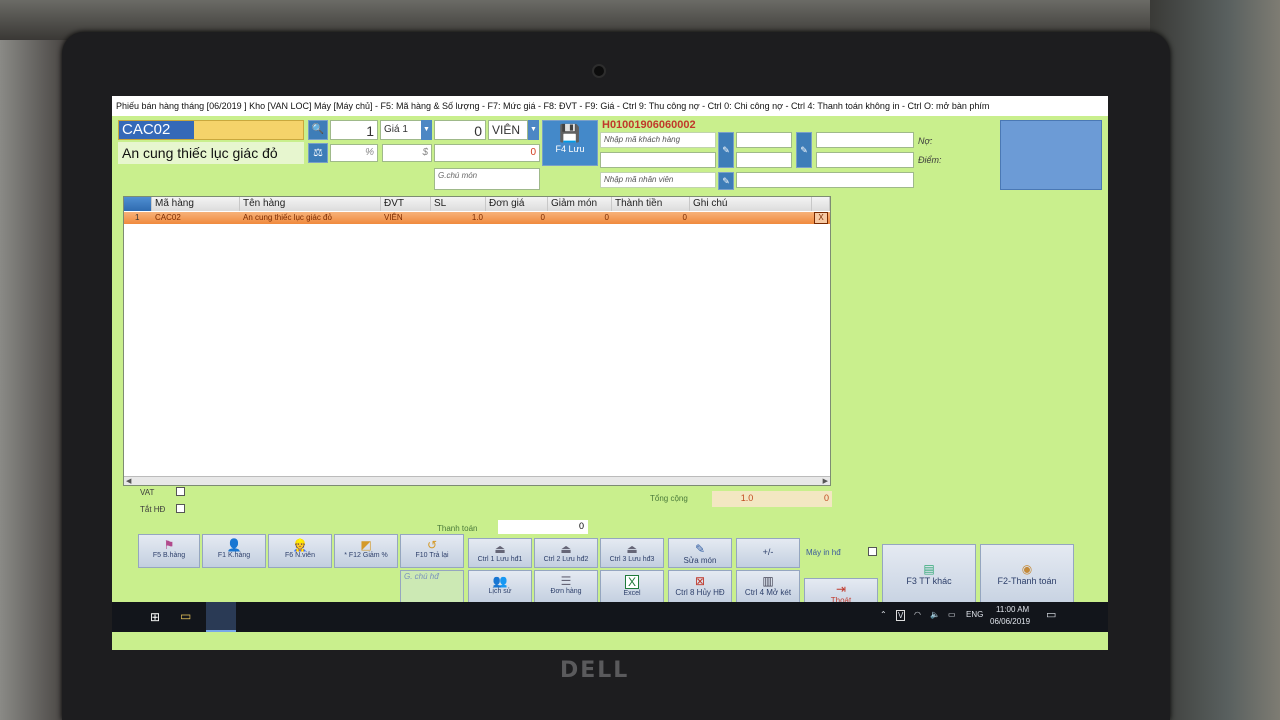 The height and width of the screenshot is (720, 1280). Describe the element at coordinates (649, 125) in the screenshot. I see `invoice-number: H01001906060002` at that location.